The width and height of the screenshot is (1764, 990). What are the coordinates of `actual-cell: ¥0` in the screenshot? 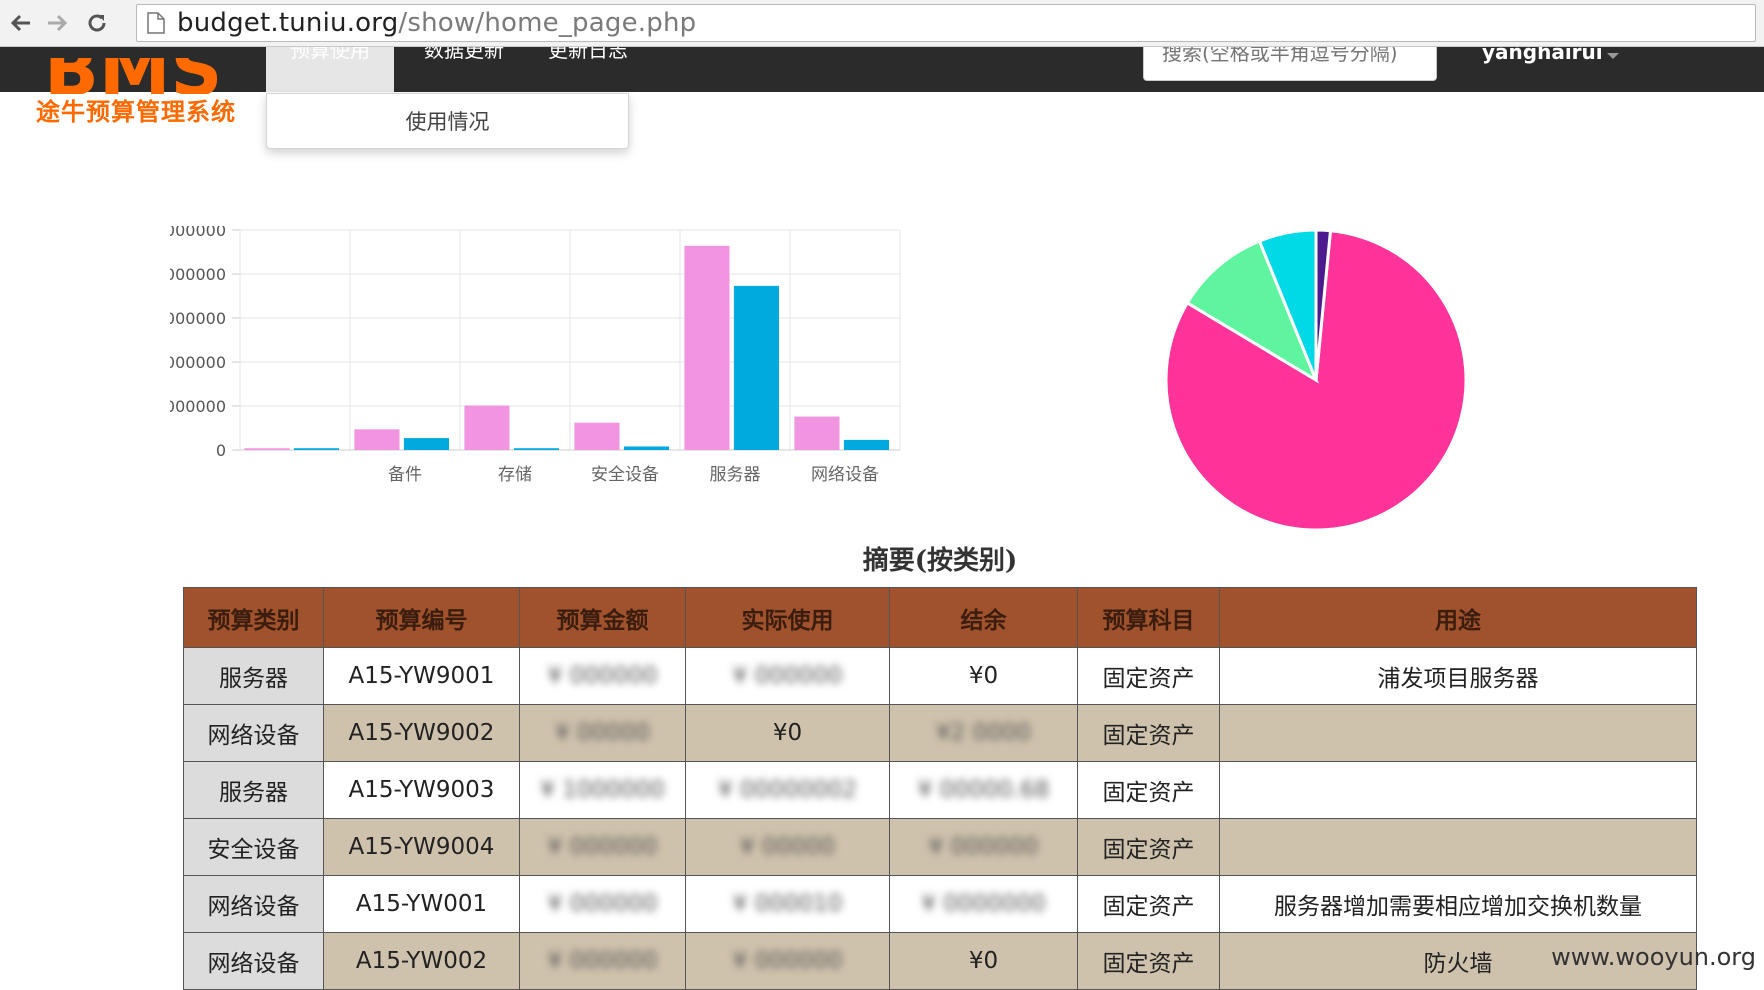 It's located at (787, 733).